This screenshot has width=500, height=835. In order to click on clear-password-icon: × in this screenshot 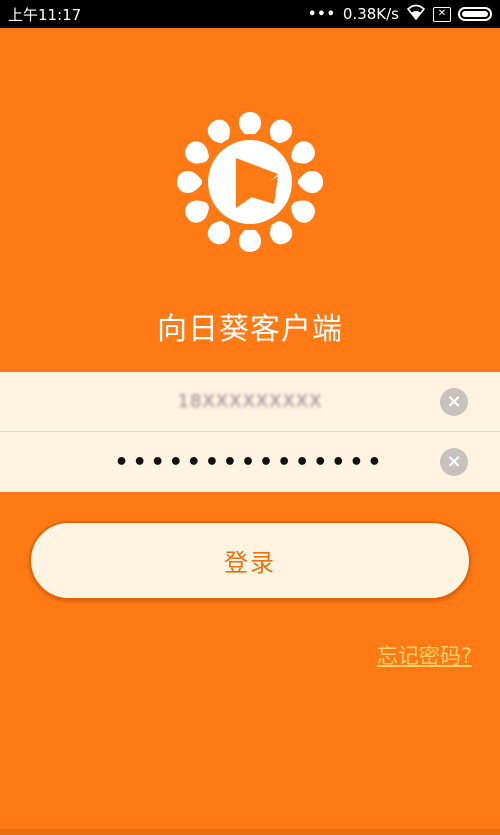, I will do `click(454, 462)`.